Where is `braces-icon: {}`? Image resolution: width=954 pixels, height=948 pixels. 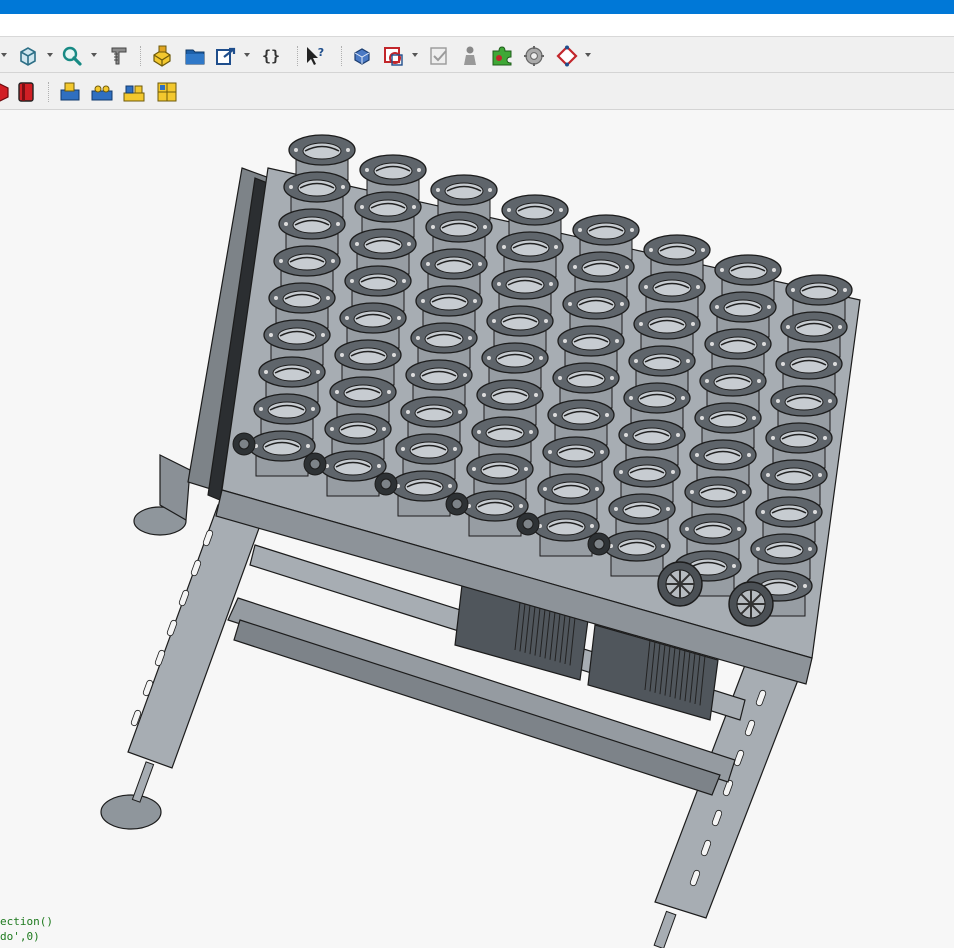
braces-icon: {} is located at coordinates (271, 56).